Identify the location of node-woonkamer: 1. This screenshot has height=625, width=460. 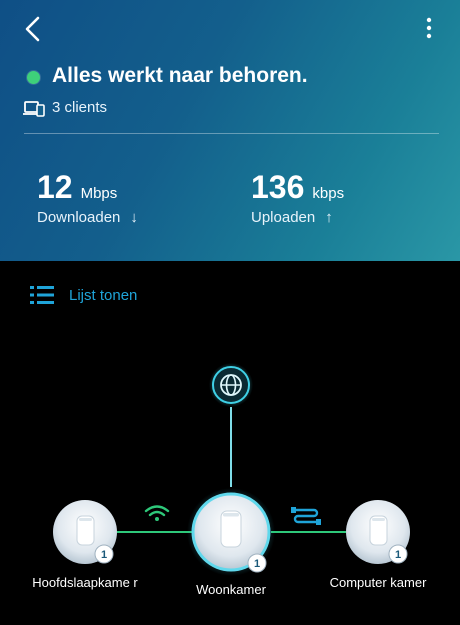
(231, 532).